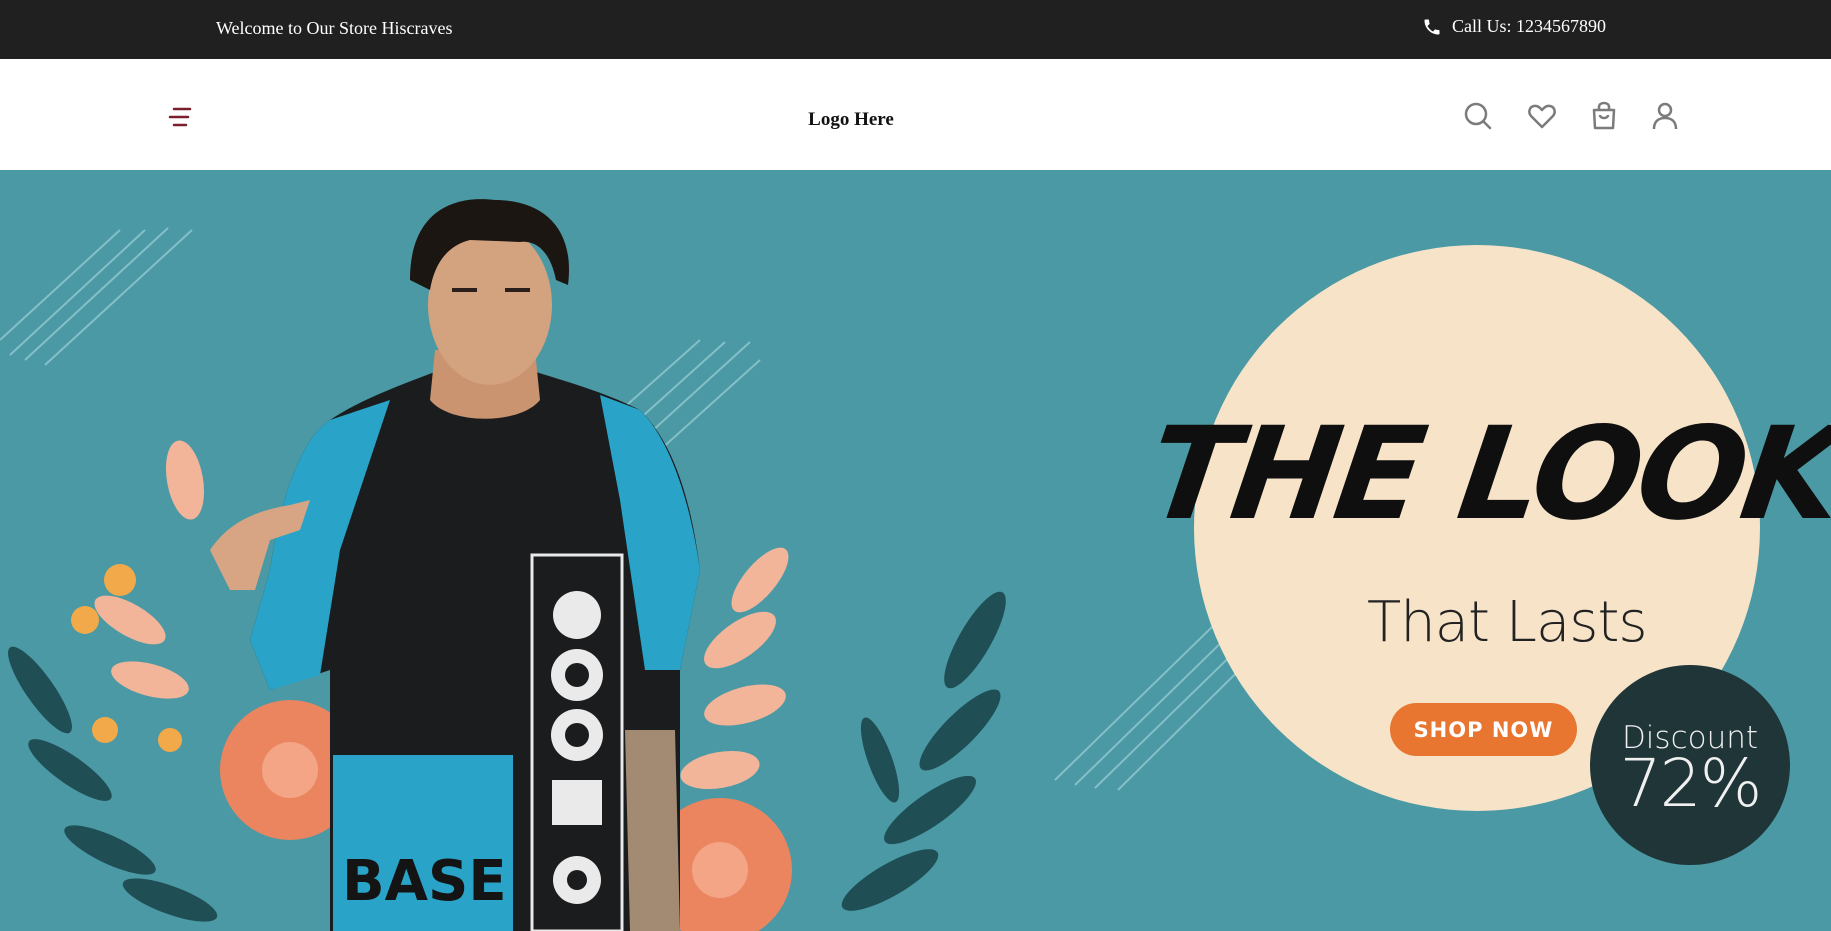 The width and height of the screenshot is (1831, 931). What do you see at coordinates (1604, 116) in the screenshot?
I see `bag-icon` at bounding box center [1604, 116].